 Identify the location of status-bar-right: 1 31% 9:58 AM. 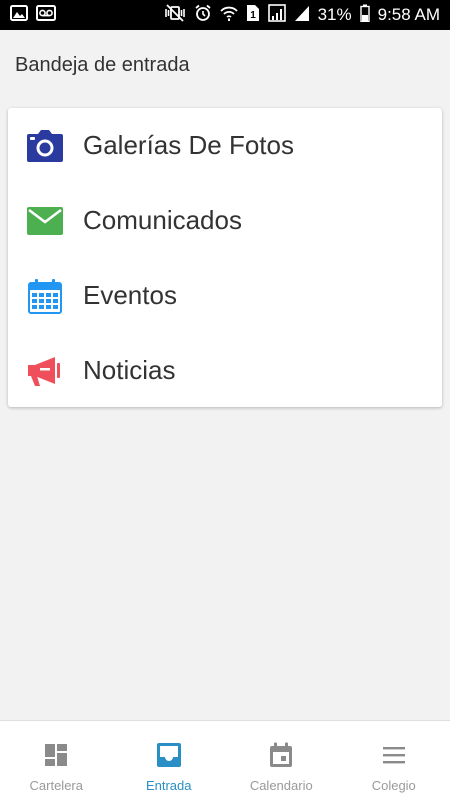
(302, 15).